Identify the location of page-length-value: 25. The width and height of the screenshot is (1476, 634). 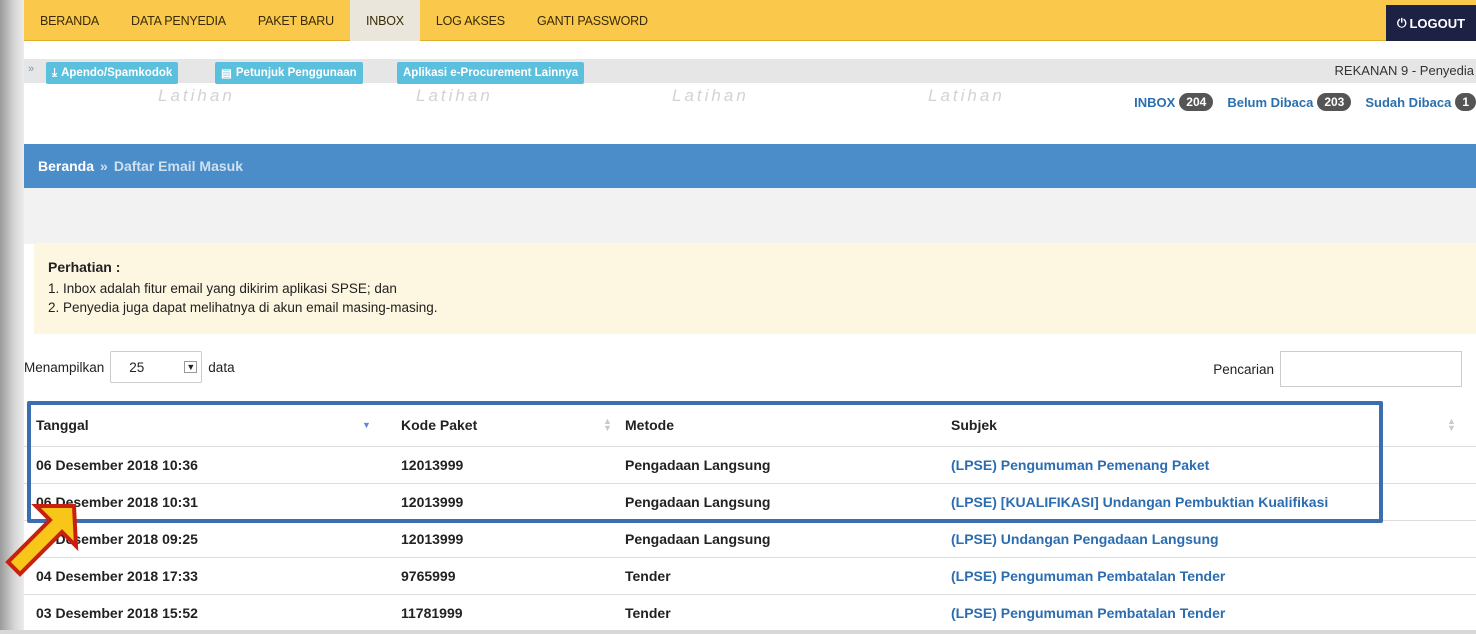
(137, 367).